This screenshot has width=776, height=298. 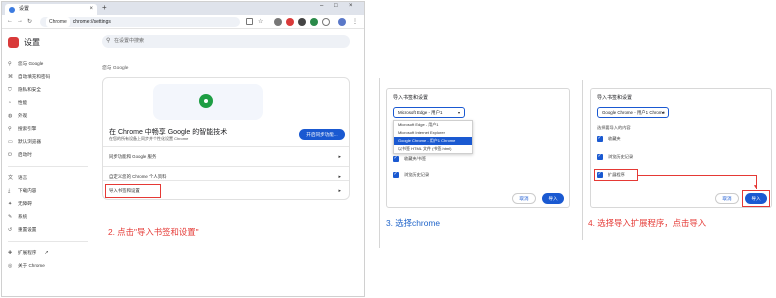 What do you see at coordinates (149, 138) in the screenshot?
I see `sync-subline: 在您的所有设备上同步并个性化设置 Chrome` at bounding box center [149, 138].